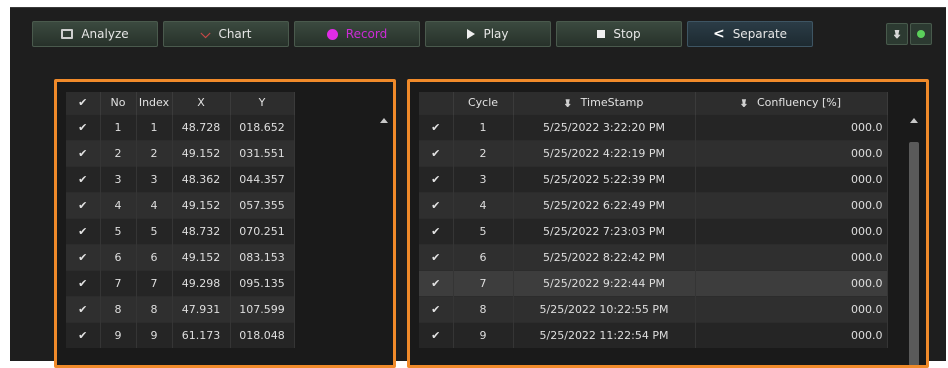 The width and height of the screenshot is (948, 368). Describe the element at coordinates (921, 34) in the screenshot. I see `status-button` at that location.